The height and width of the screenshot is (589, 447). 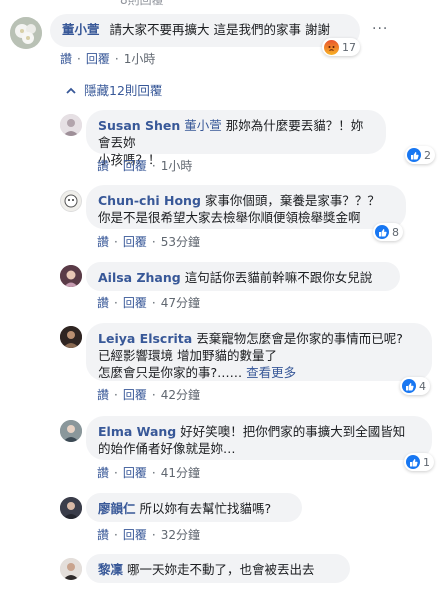 I want to click on reply-time: 1小時, so click(x=177, y=165).